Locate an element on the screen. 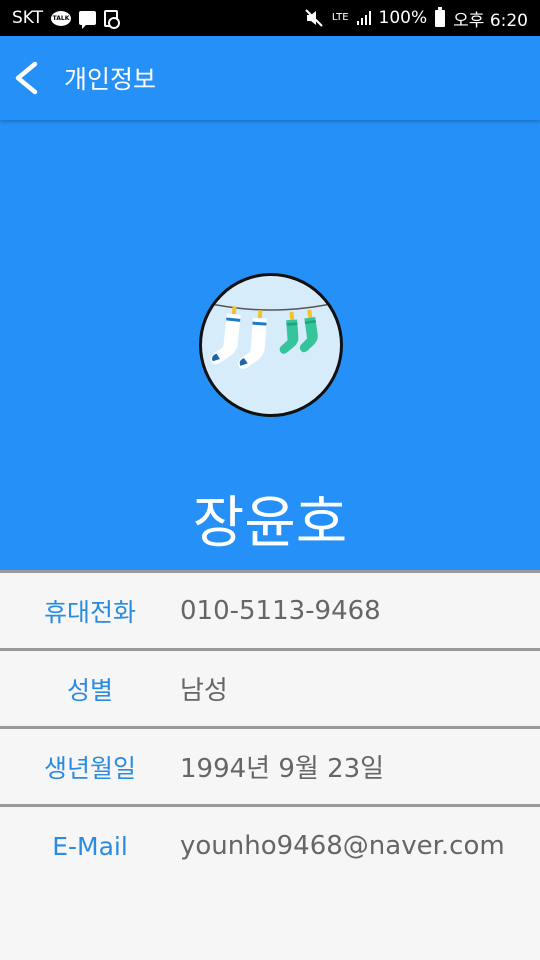  kakaotalk-icon: TALK is located at coordinates (61, 18).